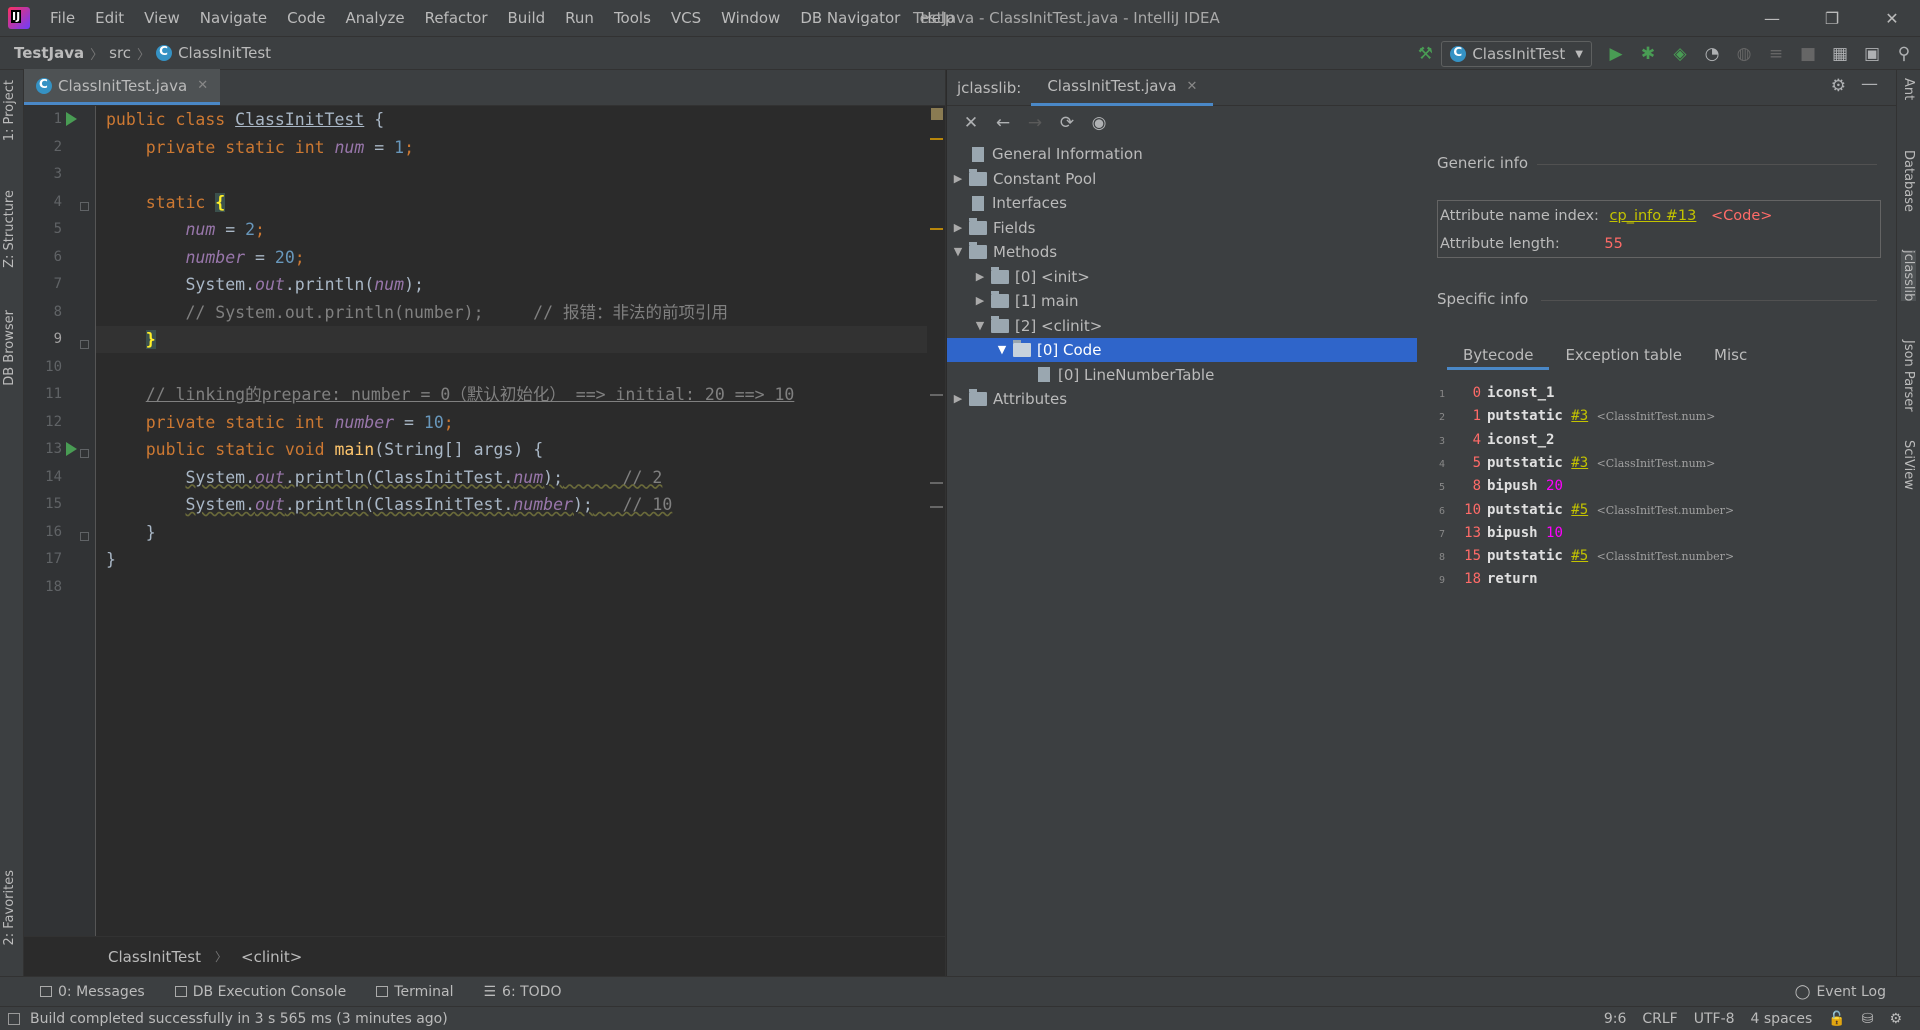 The image size is (1920, 1030). Describe the element at coordinates (1868, 1019) in the screenshot. I see `git-icon: ⛁` at that location.